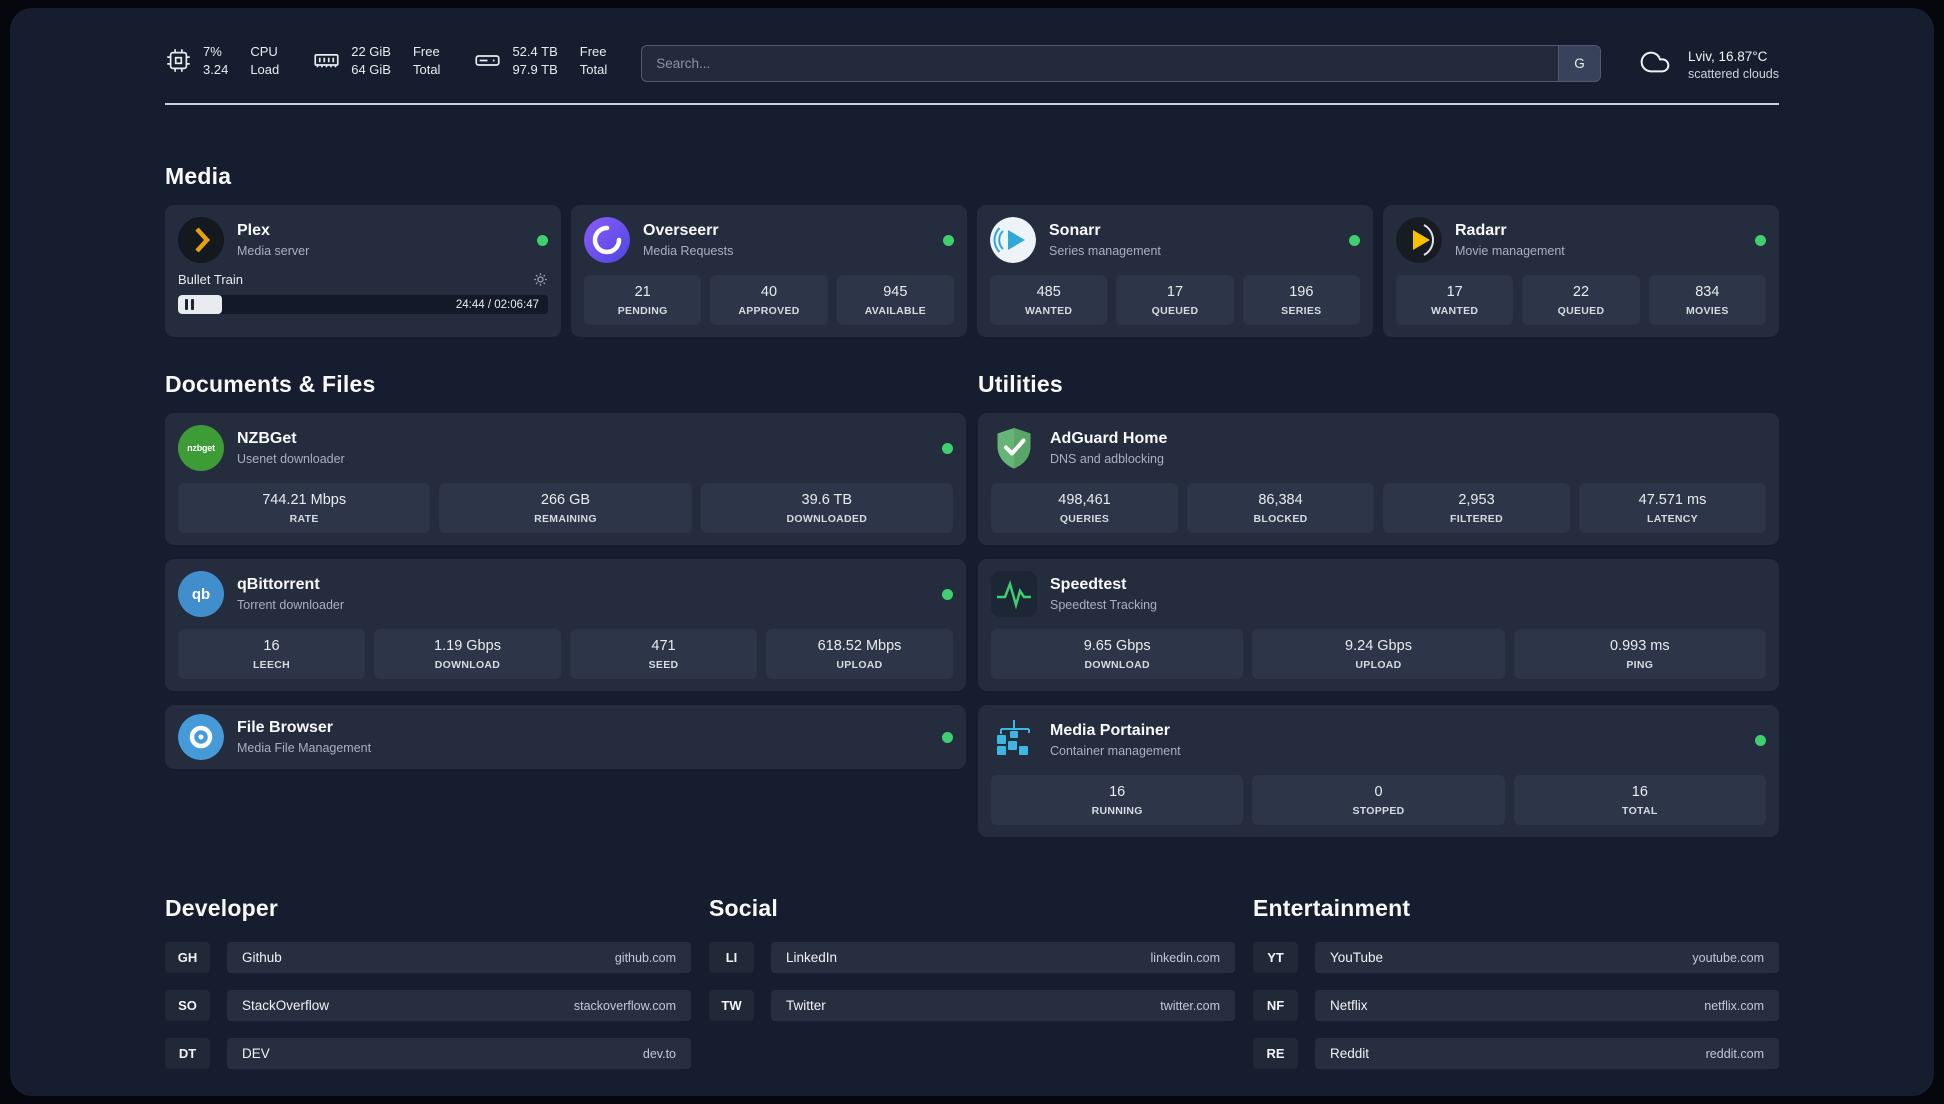  What do you see at coordinates (1581, 311) in the screenshot?
I see `stat-label: QUEUED` at bounding box center [1581, 311].